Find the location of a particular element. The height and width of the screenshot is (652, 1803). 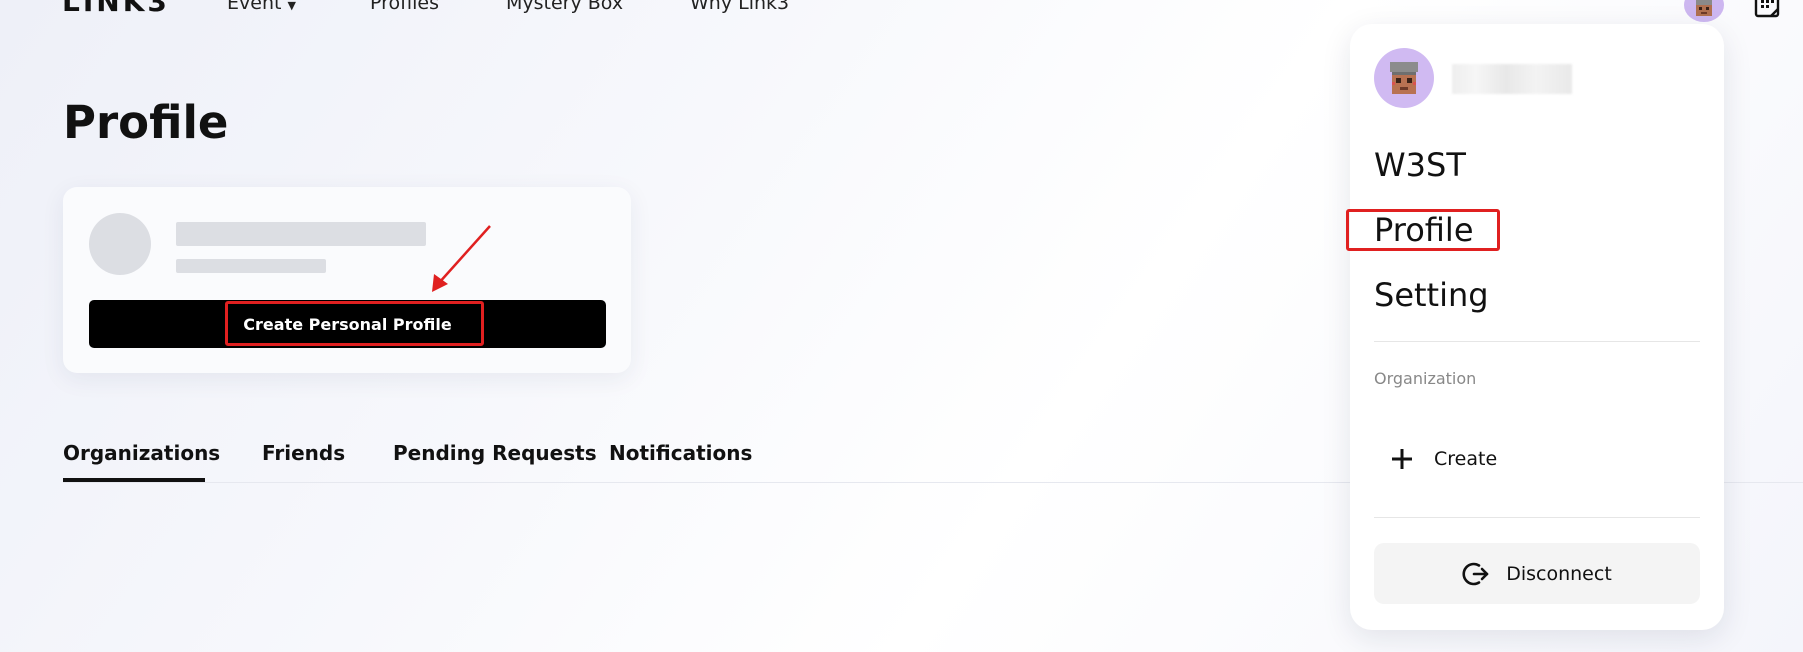

annotation-arrow-icon is located at coordinates (461, 258).